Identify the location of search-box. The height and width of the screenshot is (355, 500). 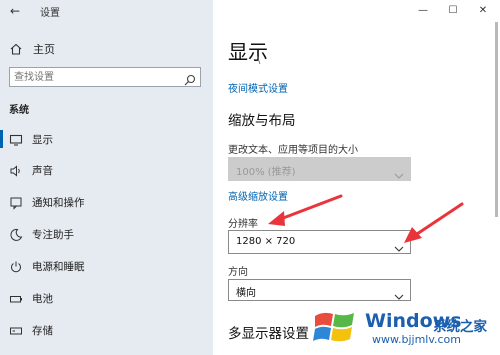
(105, 77).